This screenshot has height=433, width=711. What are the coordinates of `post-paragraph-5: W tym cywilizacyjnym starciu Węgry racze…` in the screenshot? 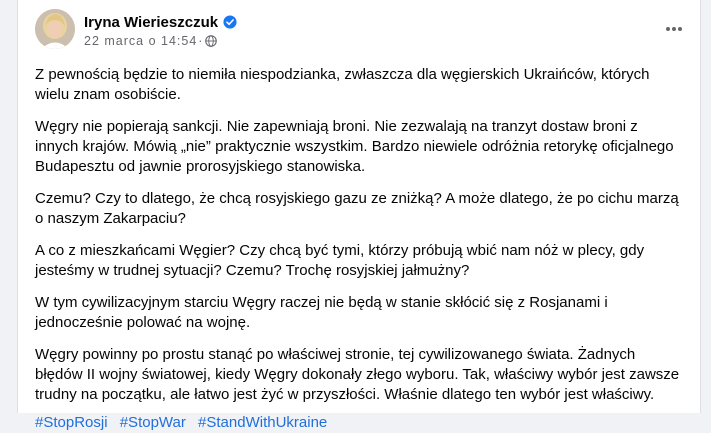 It's located at (321, 312).